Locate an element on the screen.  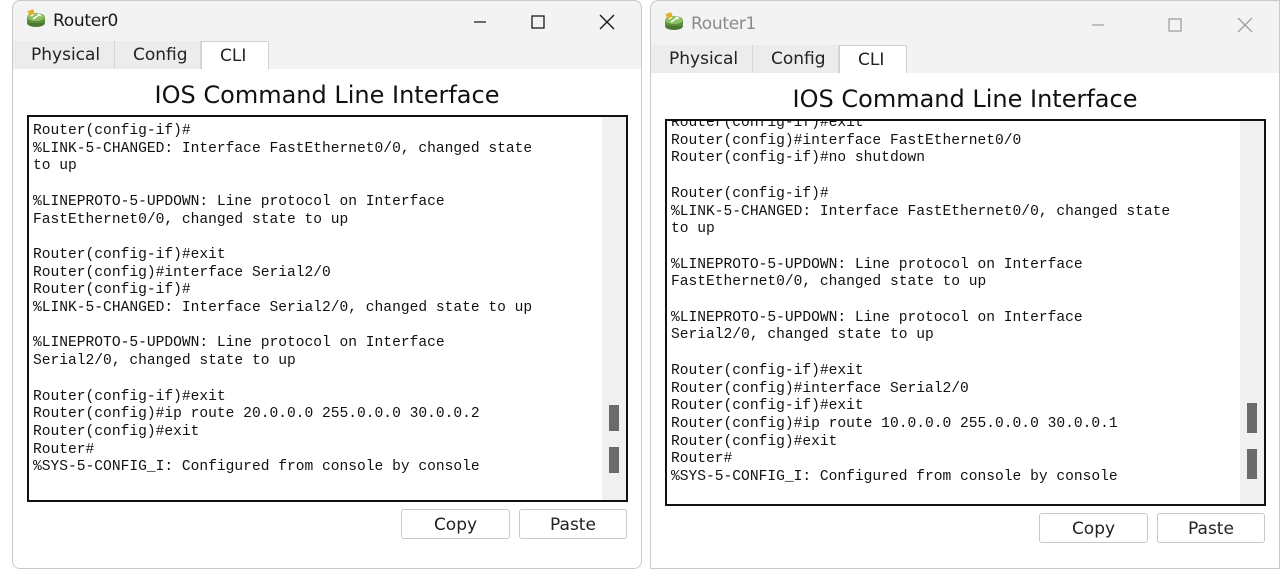
title-bar: Router1 is located at coordinates (965, 21).